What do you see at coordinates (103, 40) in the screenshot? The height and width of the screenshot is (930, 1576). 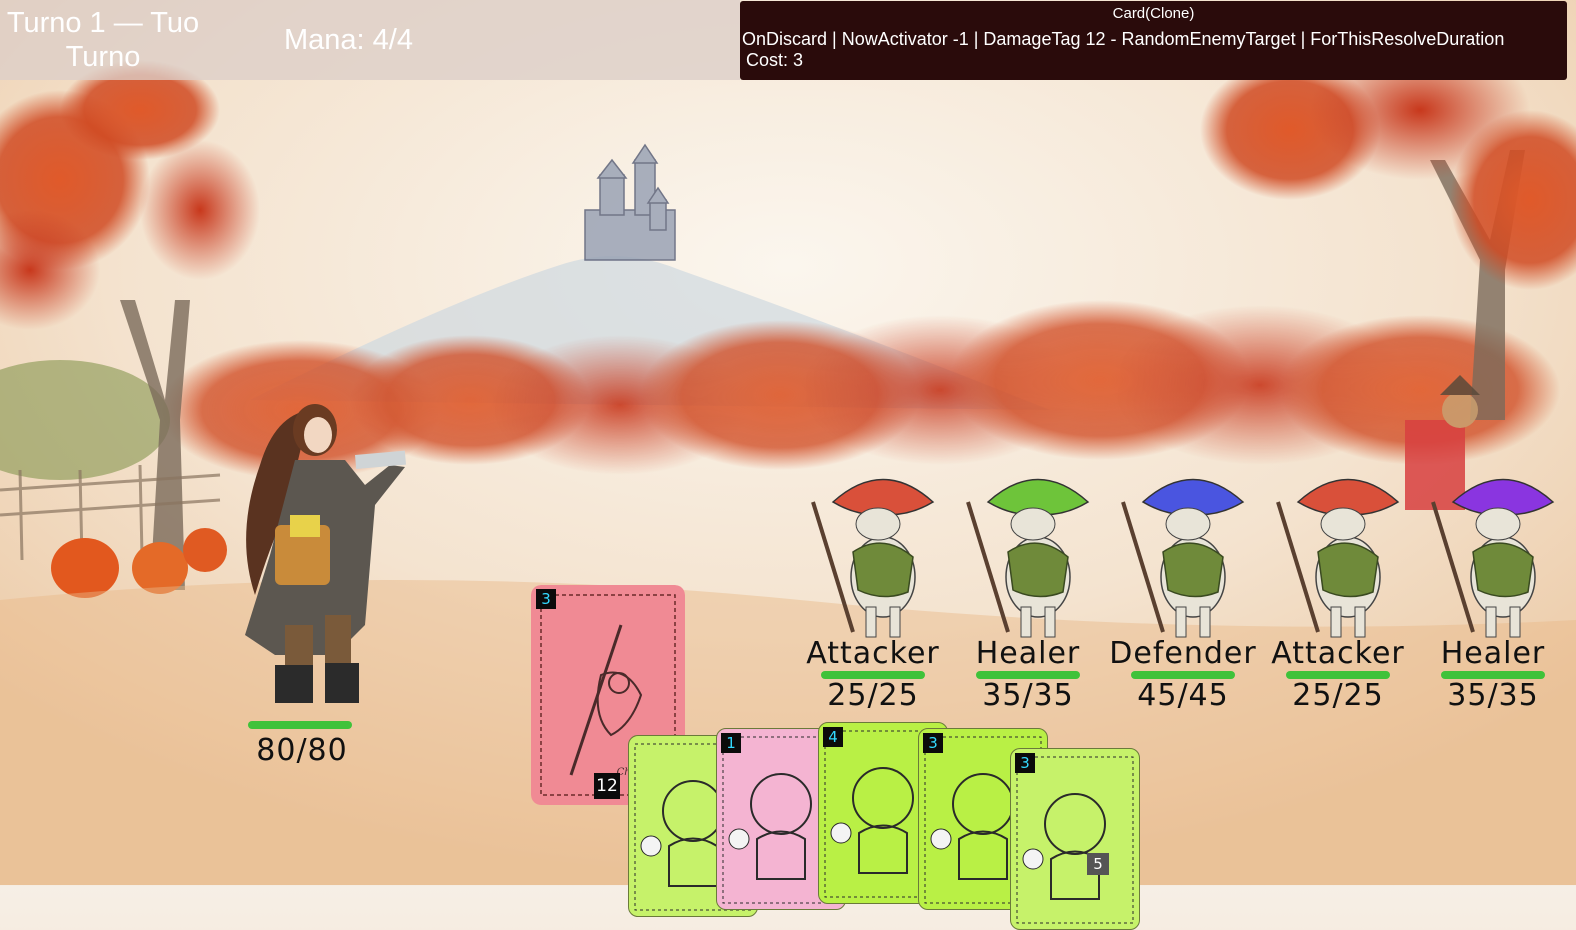 I see `turn-label: Turno 1 — Tuo Turno` at bounding box center [103, 40].